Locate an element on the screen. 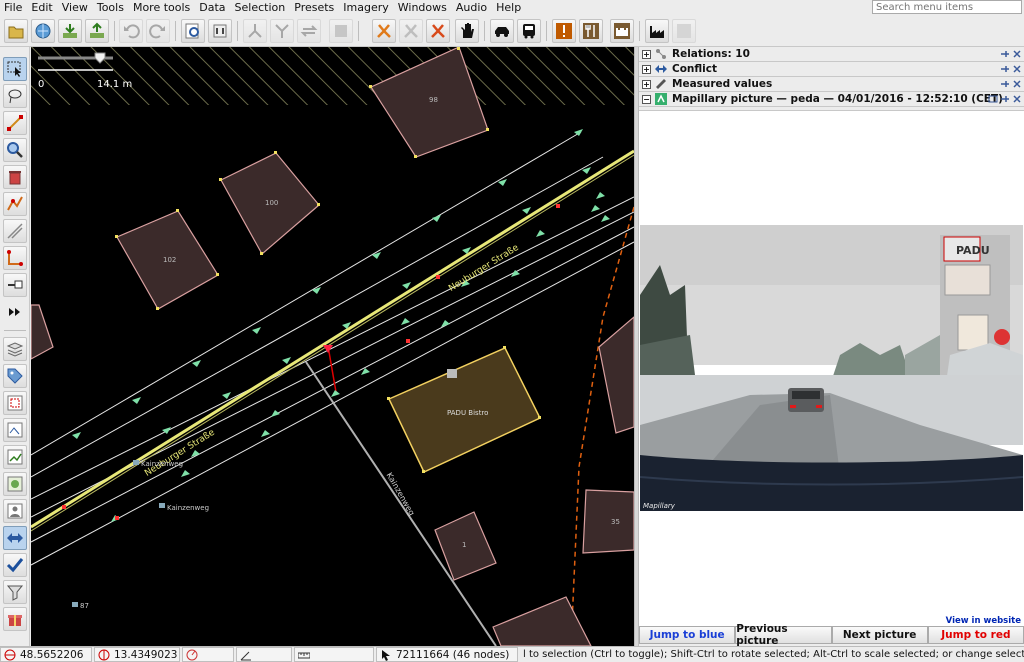 The height and width of the screenshot is (662, 1024). restaurant-preset-button is located at coordinates (591, 31).